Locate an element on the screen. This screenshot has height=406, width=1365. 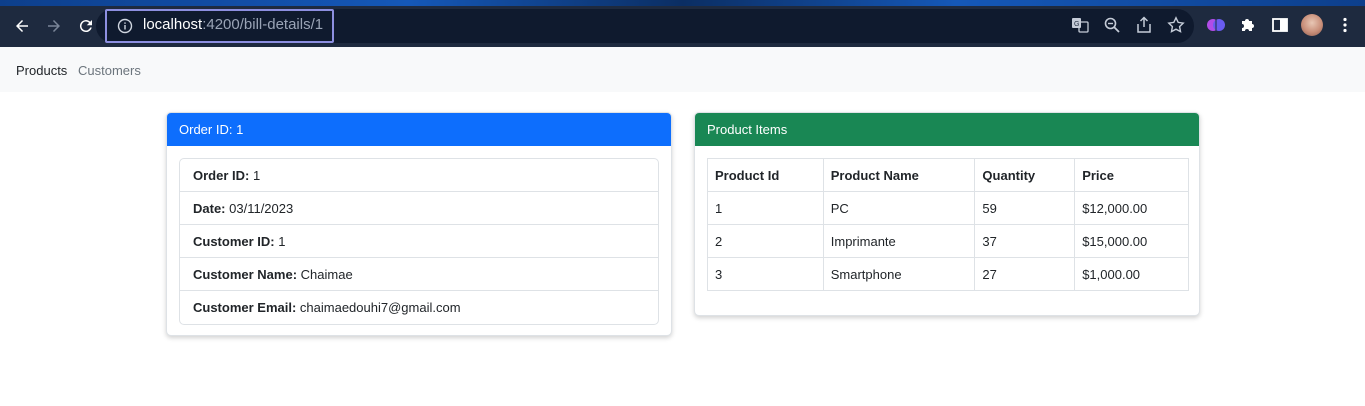
order-card-header: Order ID: 1 is located at coordinates (419, 129).